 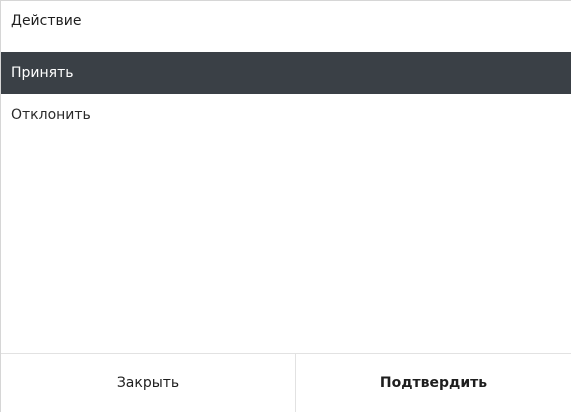 What do you see at coordinates (286, 115) in the screenshot?
I see `option-reject: Отклонить` at bounding box center [286, 115].